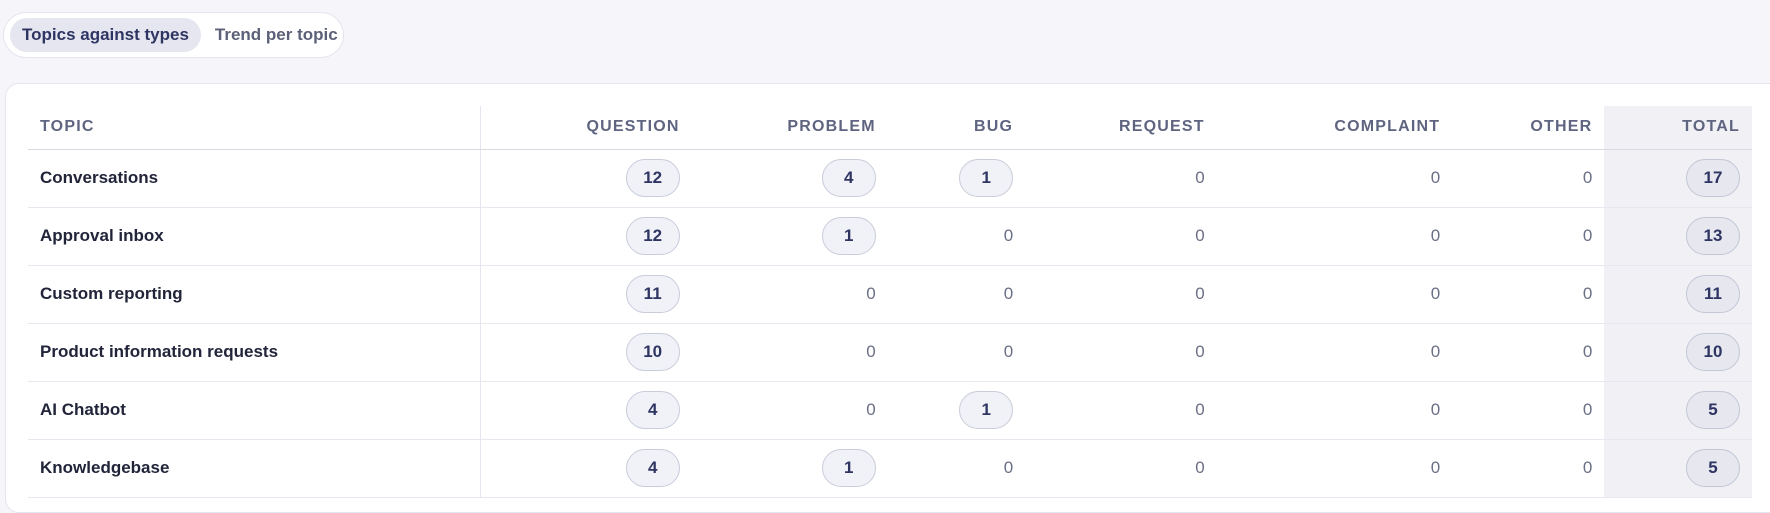 The height and width of the screenshot is (513, 1770). What do you see at coordinates (255, 352) in the screenshot?
I see `topic-name: Product information requests` at bounding box center [255, 352].